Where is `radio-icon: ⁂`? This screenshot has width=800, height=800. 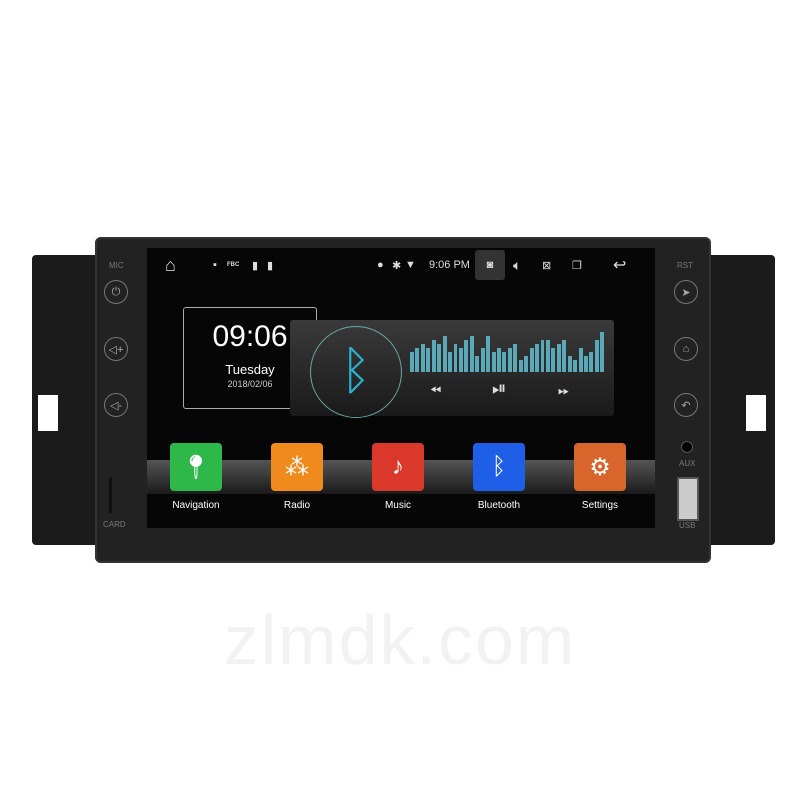 radio-icon: ⁂ is located at coordinates (297, 467).